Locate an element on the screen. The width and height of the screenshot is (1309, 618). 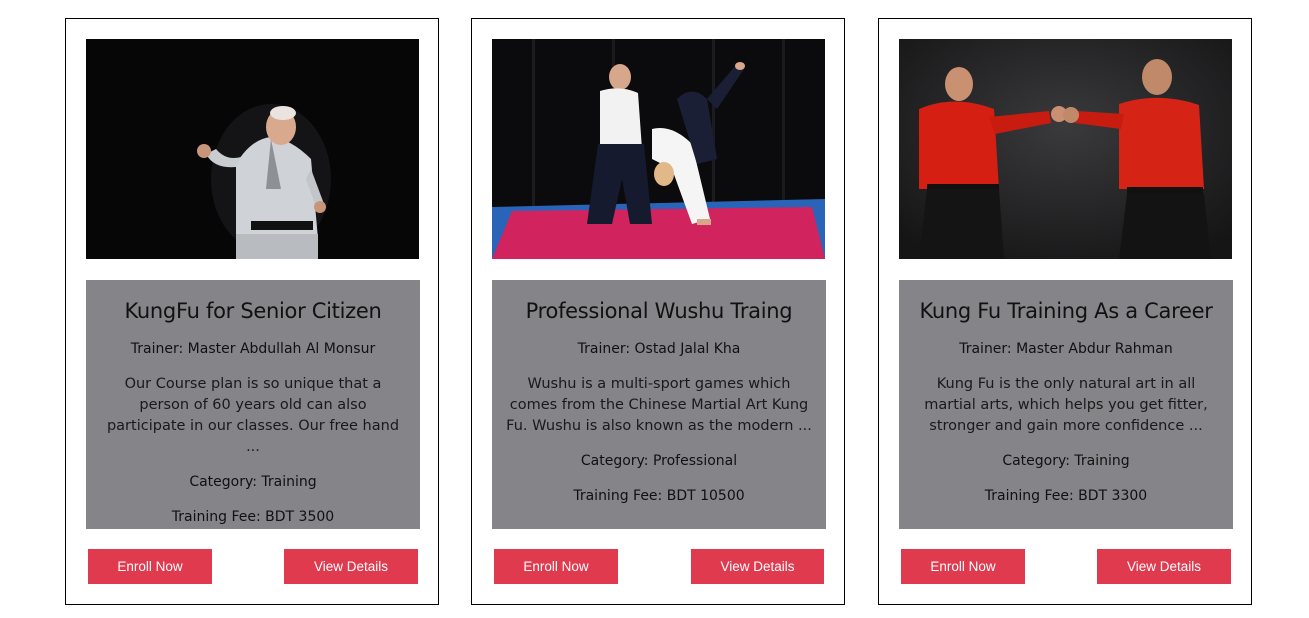
photo-senior-karate-master is located at coordinates (252, 149).